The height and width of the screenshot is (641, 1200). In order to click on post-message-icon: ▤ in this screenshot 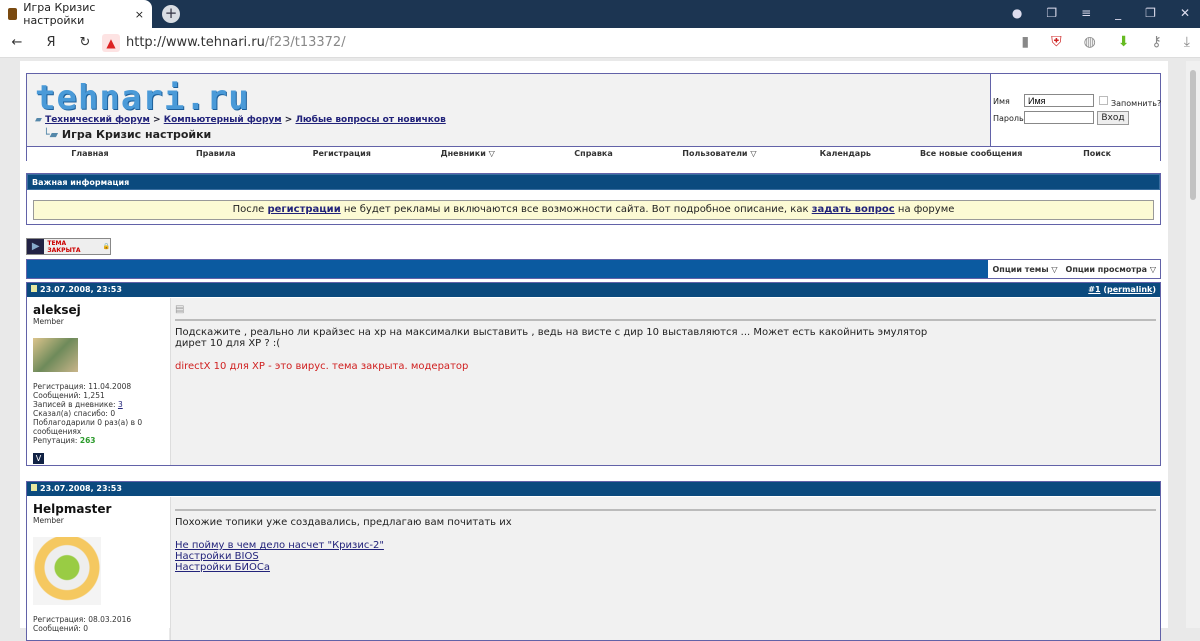, I will do `click(180, 309)`.